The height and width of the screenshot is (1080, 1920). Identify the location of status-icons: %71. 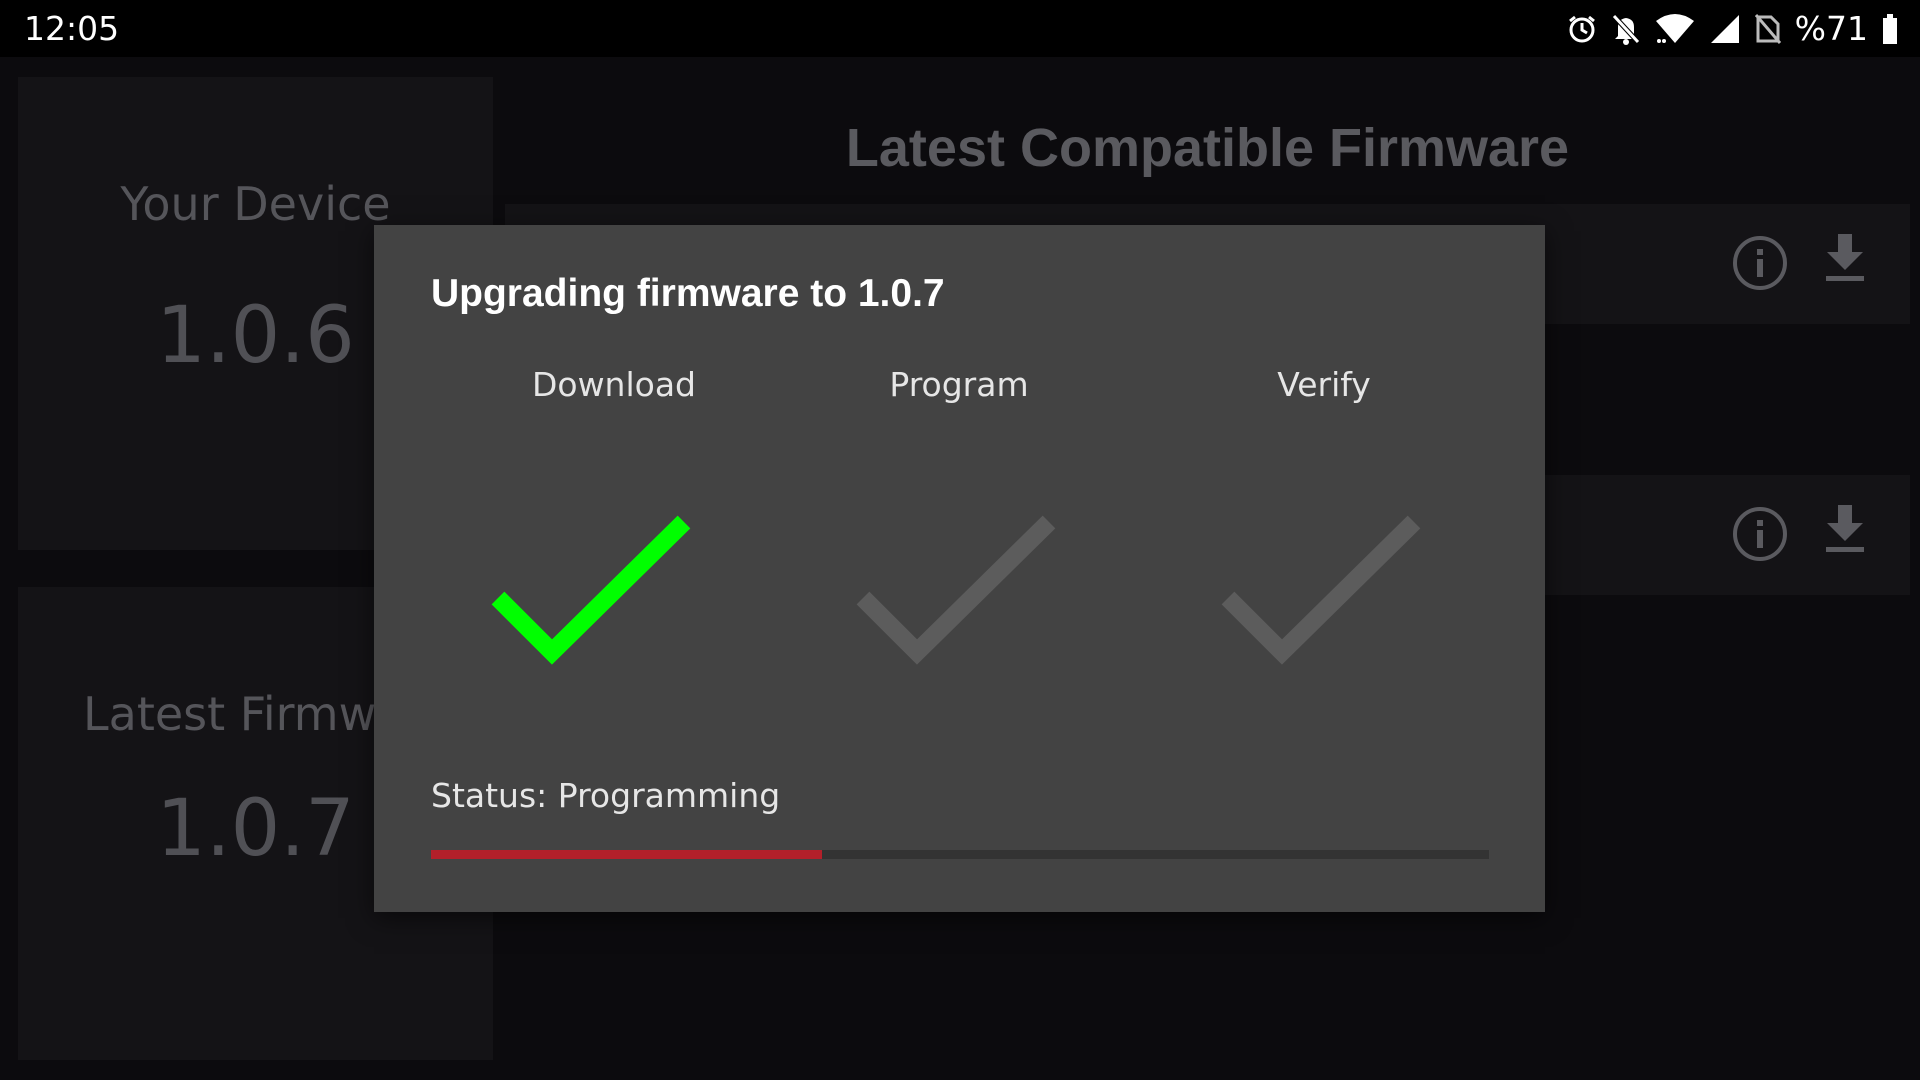
(1732, 29).